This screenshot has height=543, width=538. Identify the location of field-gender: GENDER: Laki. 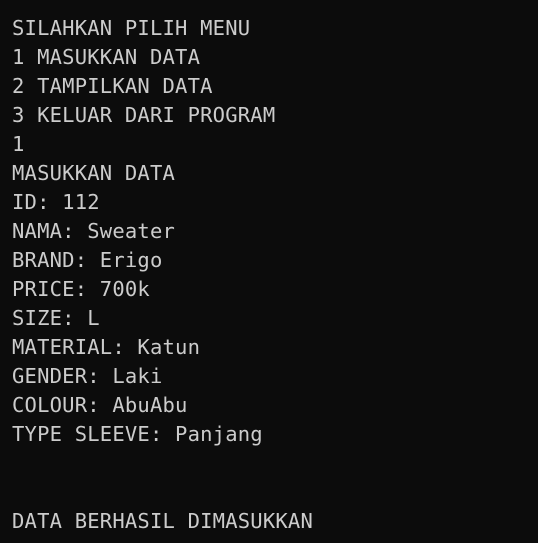
(87, 376).